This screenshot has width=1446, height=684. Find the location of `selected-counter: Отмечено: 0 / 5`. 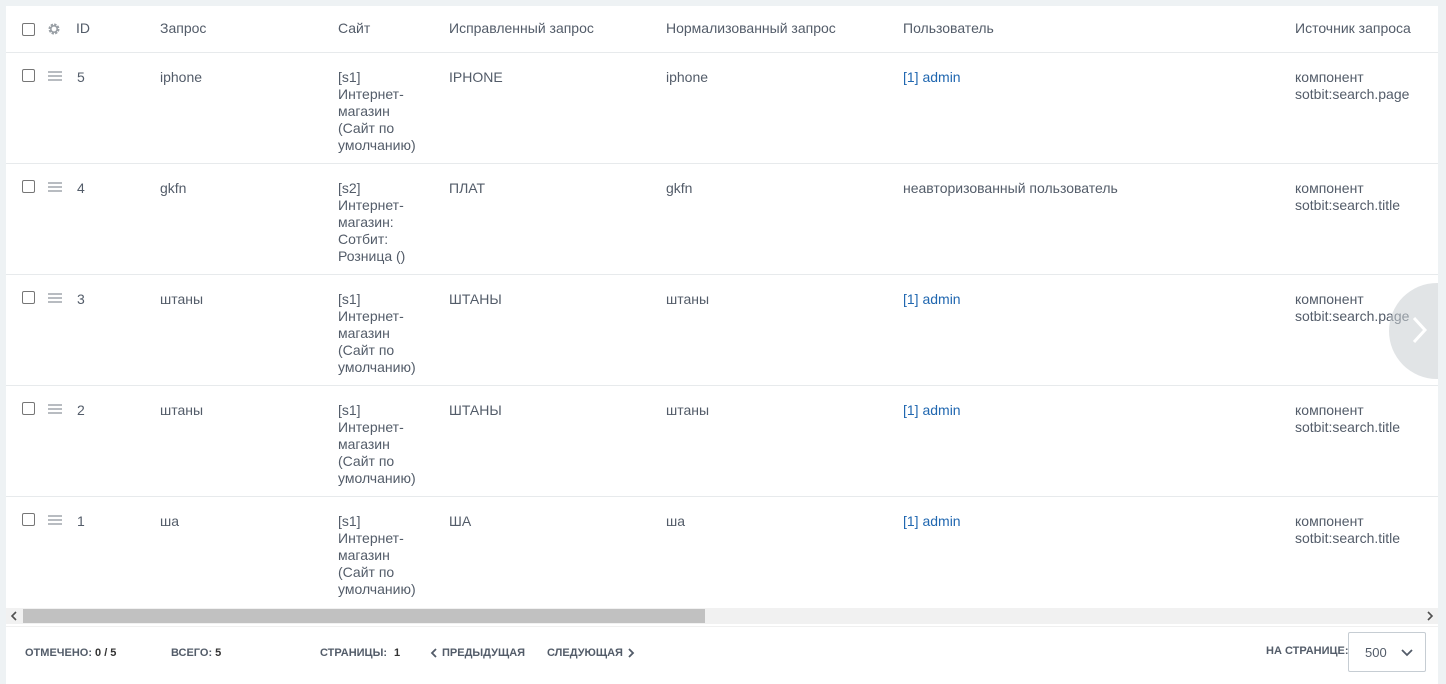

selected-counter: Отмечено: 0 / 5 is located at coordinates (70, 653).